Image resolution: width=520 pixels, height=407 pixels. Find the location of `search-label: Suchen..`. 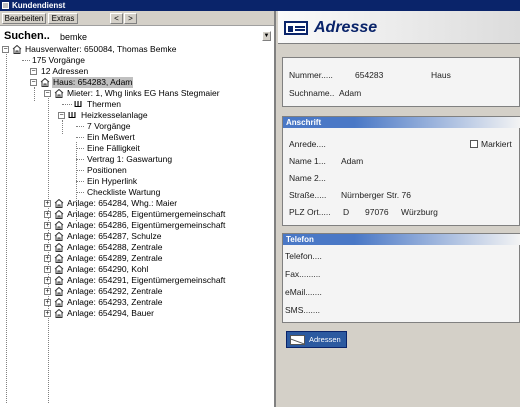

search-label: Suchen.. is located at coordinates (27, 36).